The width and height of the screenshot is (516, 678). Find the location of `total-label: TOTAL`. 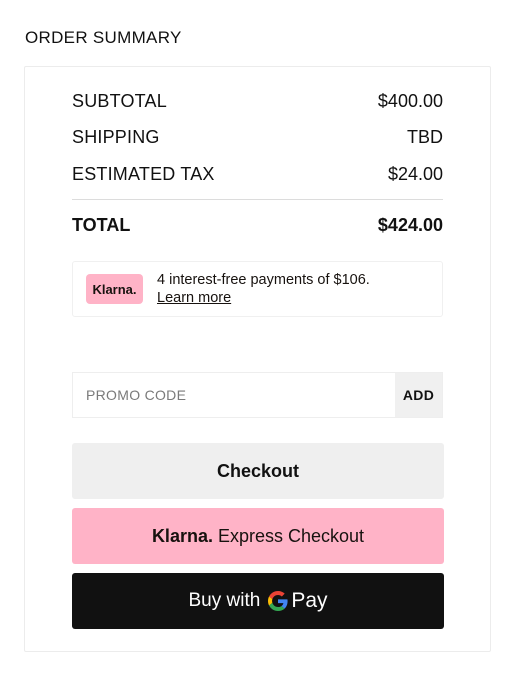

total-label: TOTAL is located at coordinates (101, 225).